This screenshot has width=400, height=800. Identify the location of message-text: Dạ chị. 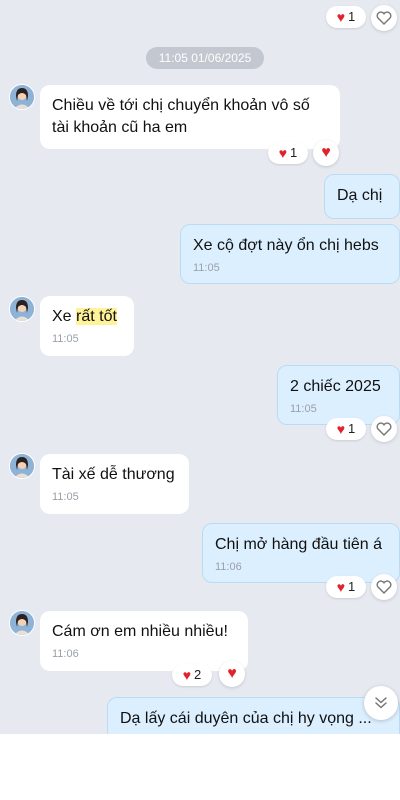
(360, 195).